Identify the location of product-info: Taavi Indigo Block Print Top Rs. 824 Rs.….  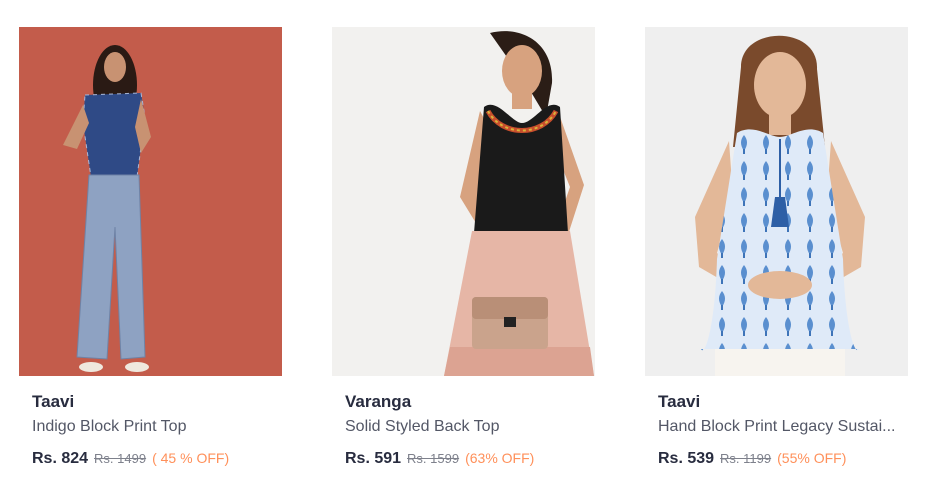
(150, 430).